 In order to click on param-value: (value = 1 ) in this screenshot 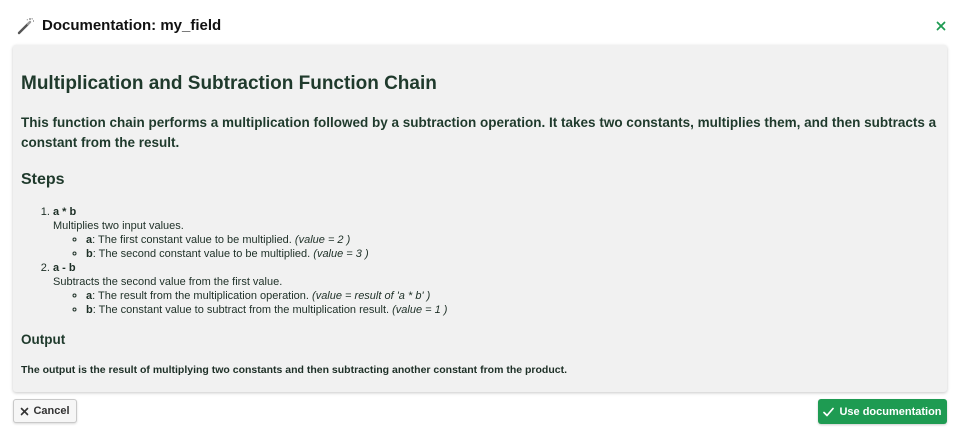, I will do `click(420, 310)`.